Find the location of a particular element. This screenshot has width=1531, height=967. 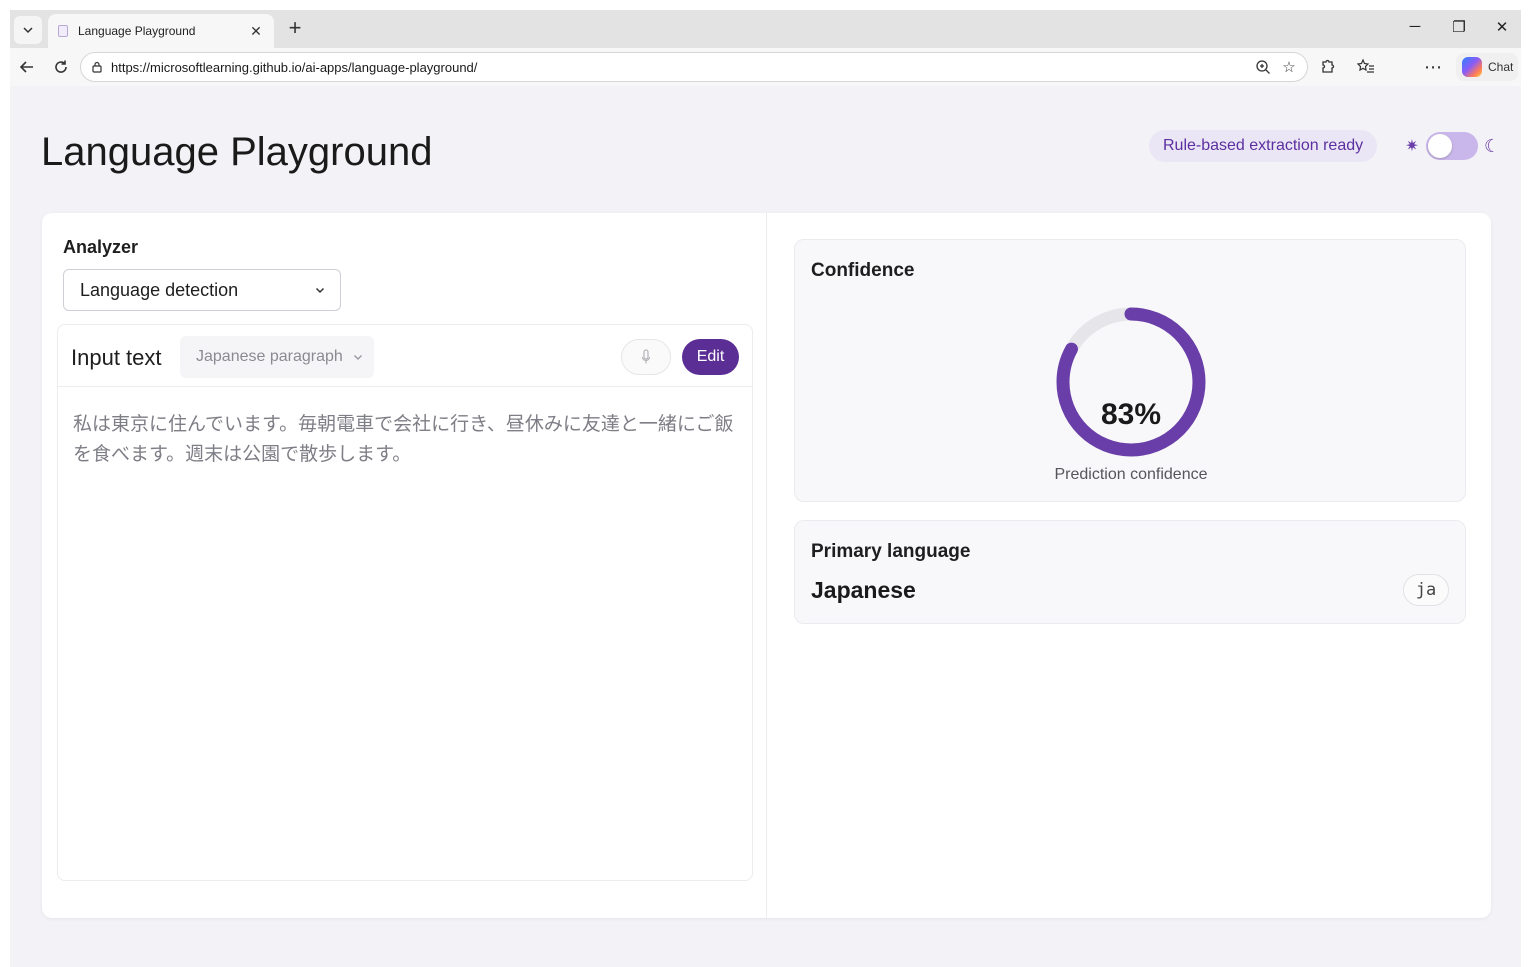

primary-language-label: Primary language is located at coordinates (891, 551).